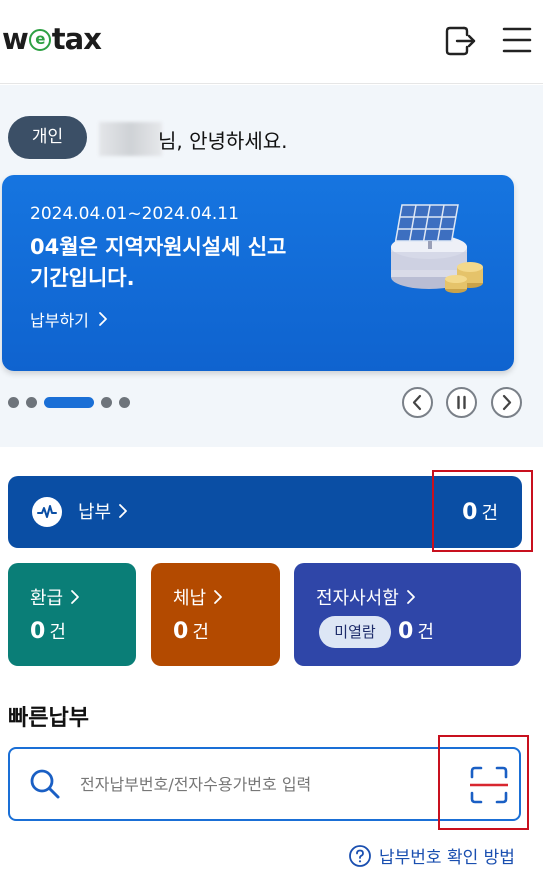  Describe the element at coordinates (437, 248) in the screenshot. I see `solar-panel-coins-illustration` at that location.